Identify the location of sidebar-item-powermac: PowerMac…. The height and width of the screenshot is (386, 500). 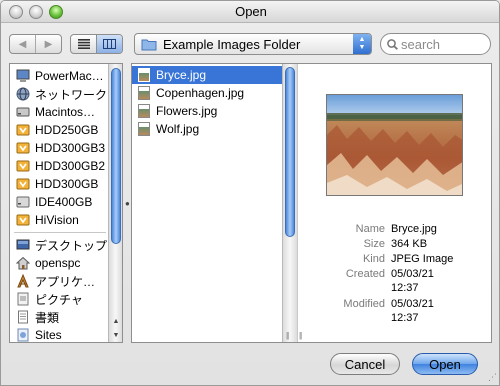
(59, 76).